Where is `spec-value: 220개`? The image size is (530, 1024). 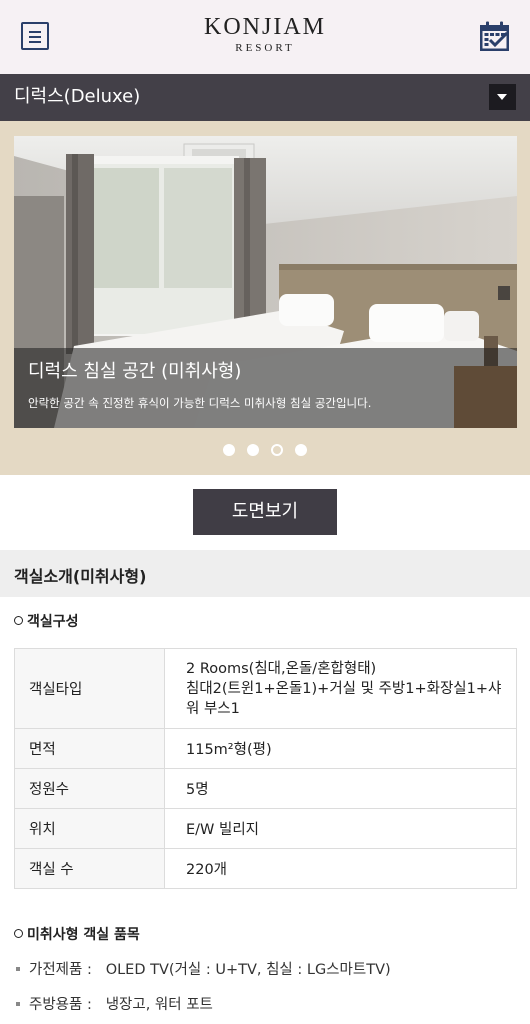
spec-value: 220개 is located at coordinates (340, 868).